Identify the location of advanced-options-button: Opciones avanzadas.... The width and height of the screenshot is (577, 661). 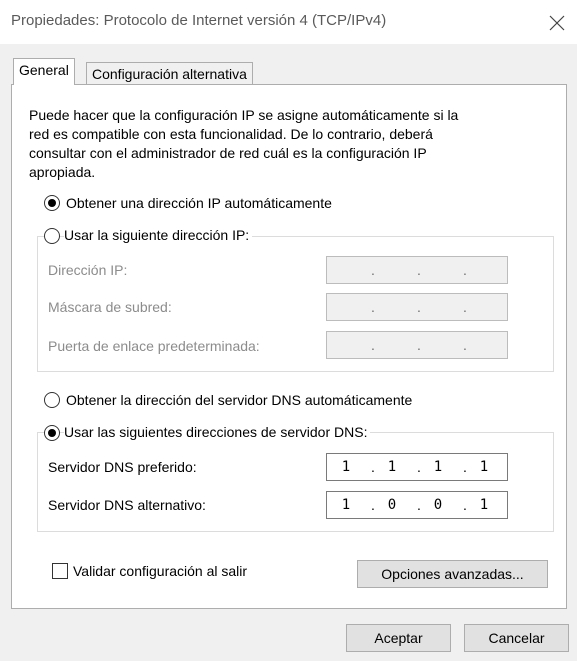
(452, 574).